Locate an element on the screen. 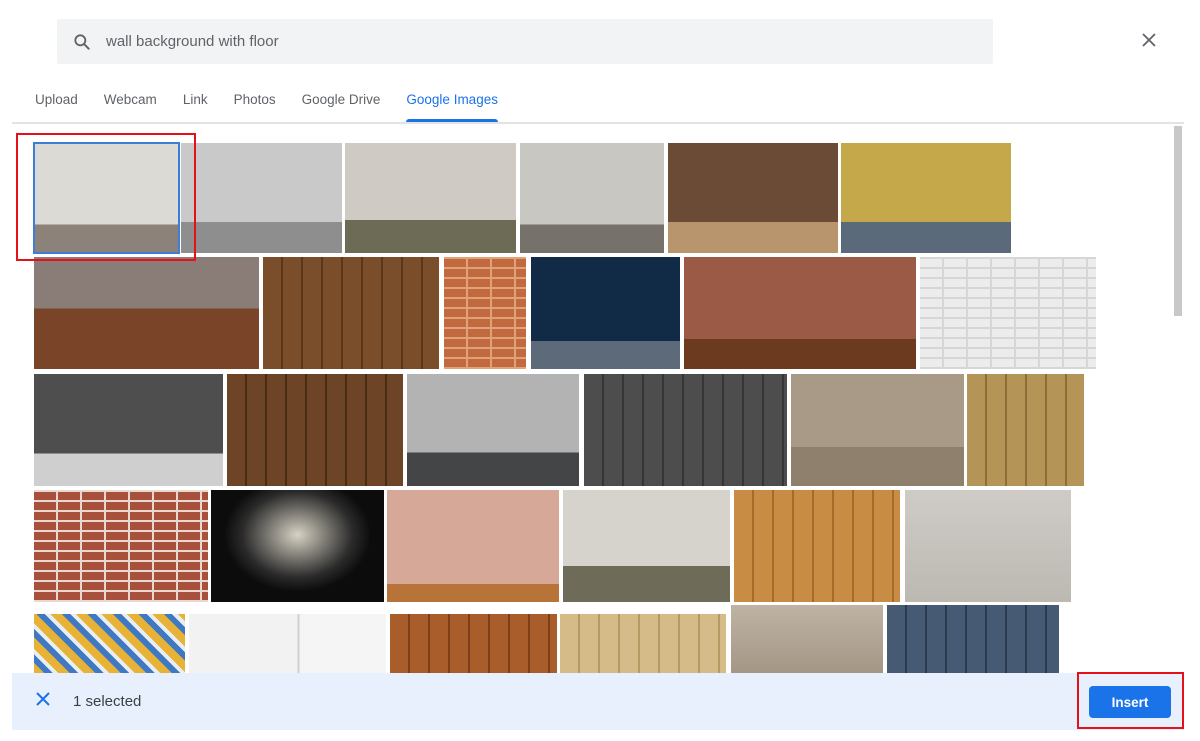  search-box is located at coordinates (525, 41).